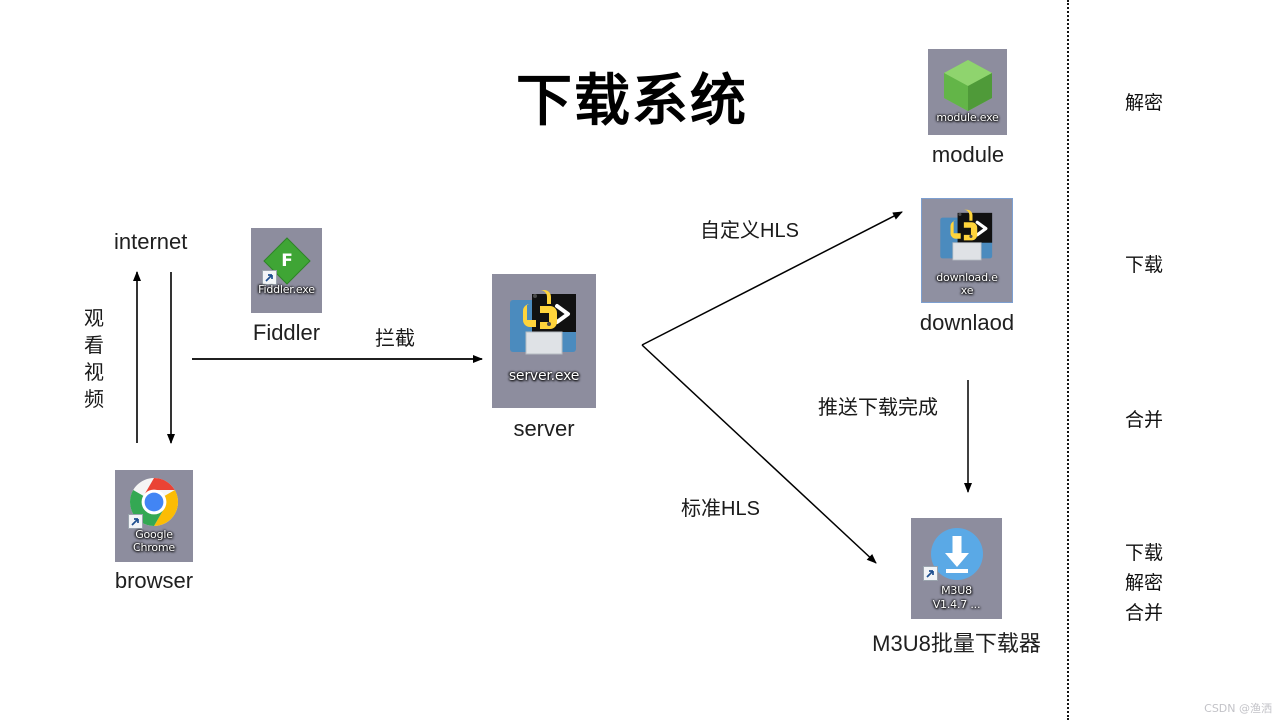 This screenshot has width=1280, height=720. I want to click on node-label-internet: internet, so click(151, 241).